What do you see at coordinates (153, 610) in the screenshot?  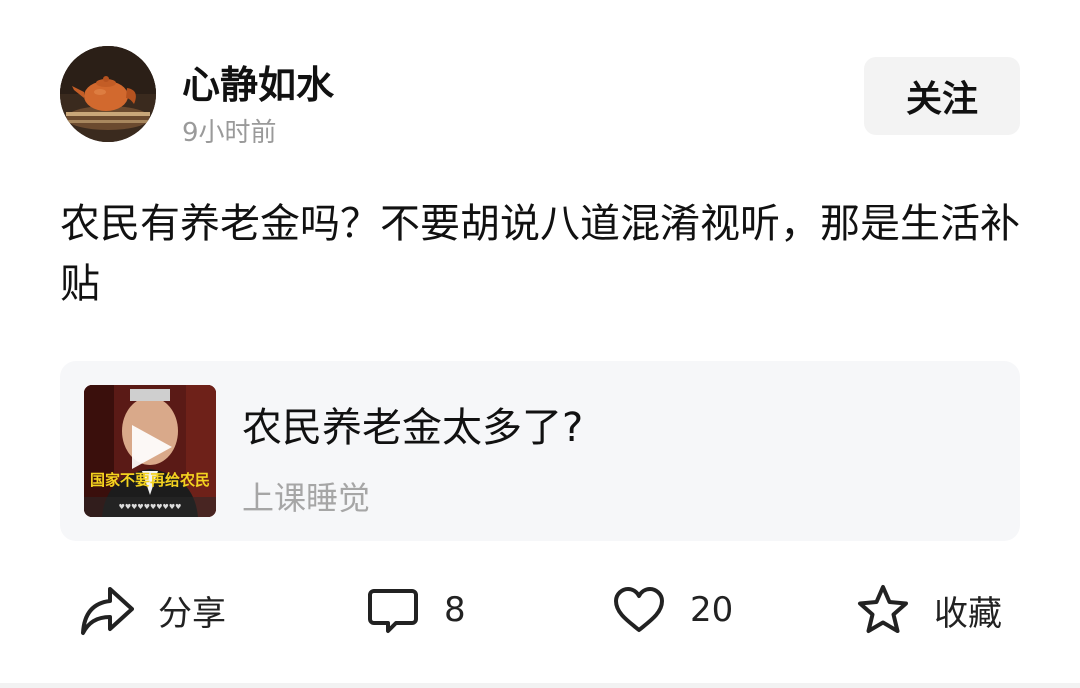 I see `share-button: 分享` at bounding box center [153, 610].